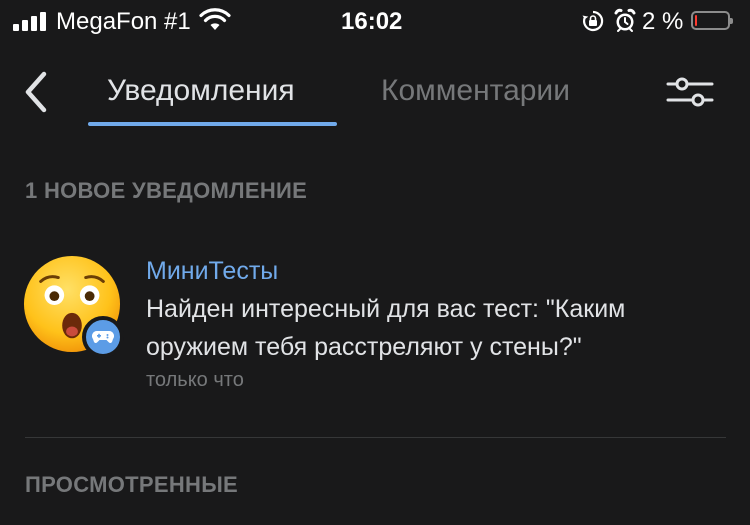 The height and width of the screenshot is (525, 750). I want to click on back-button, so click(37, 92).